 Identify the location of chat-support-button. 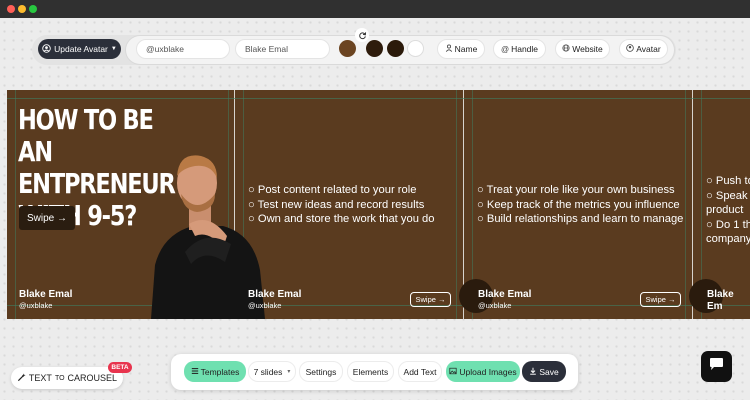
(716, 366).